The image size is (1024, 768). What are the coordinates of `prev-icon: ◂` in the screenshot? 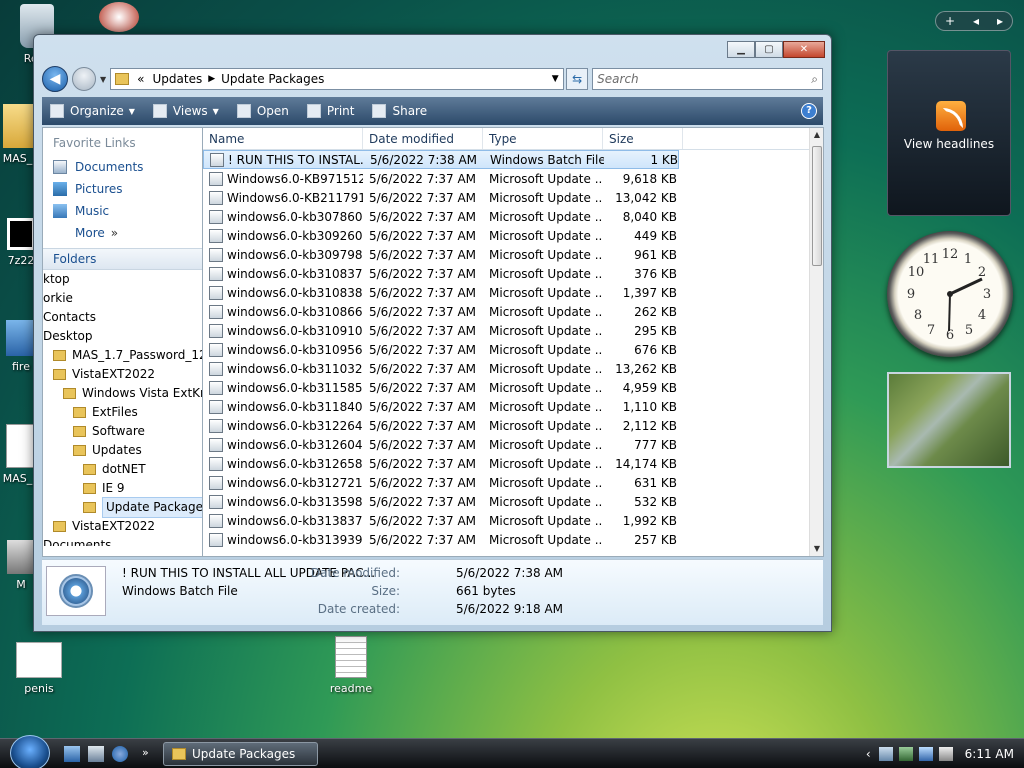 It's located at (976, 21).